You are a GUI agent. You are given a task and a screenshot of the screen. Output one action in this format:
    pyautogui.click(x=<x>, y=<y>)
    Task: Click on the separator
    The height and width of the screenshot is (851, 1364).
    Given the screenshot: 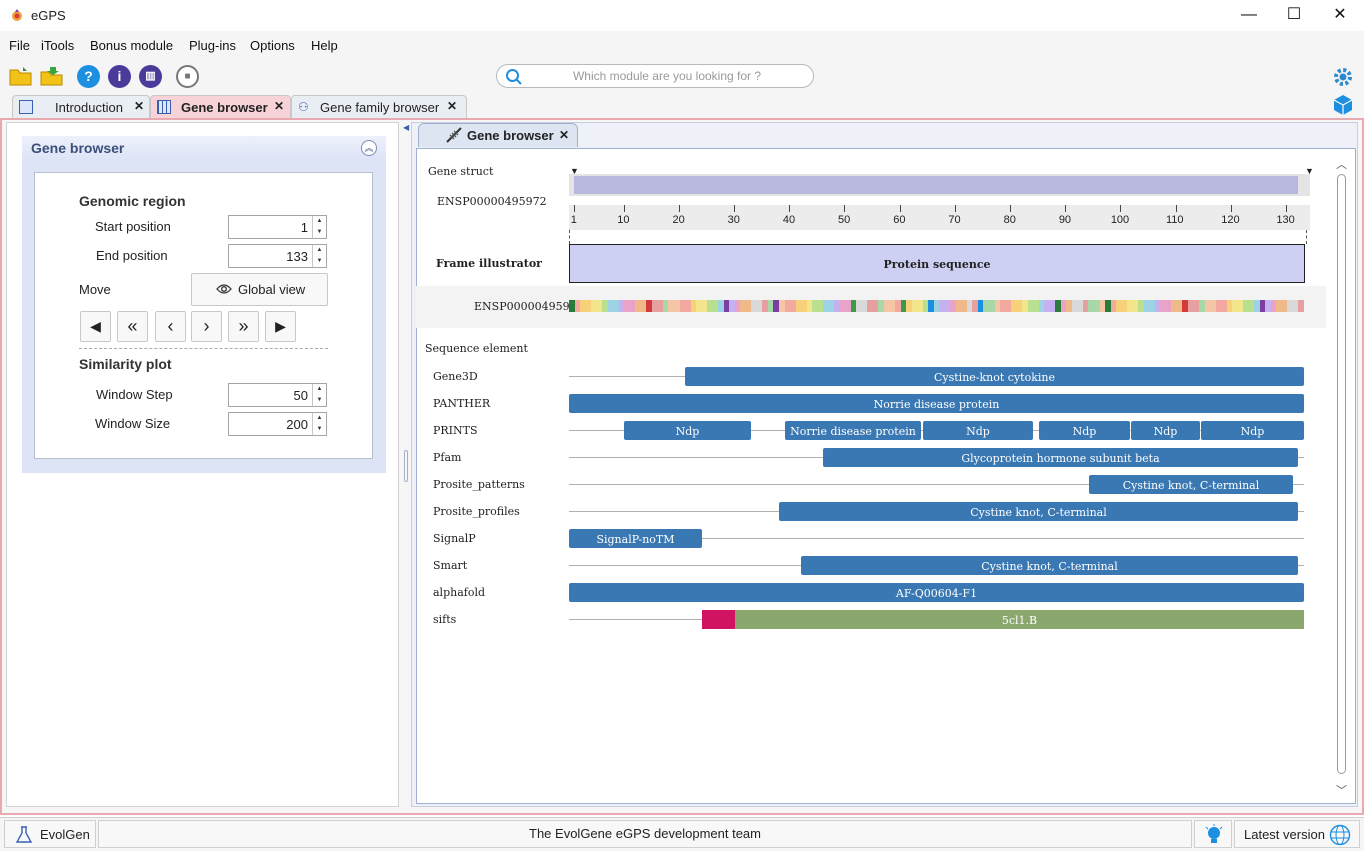 What is the action you would take?
    pyautogui.click(x=203, y=348)
    